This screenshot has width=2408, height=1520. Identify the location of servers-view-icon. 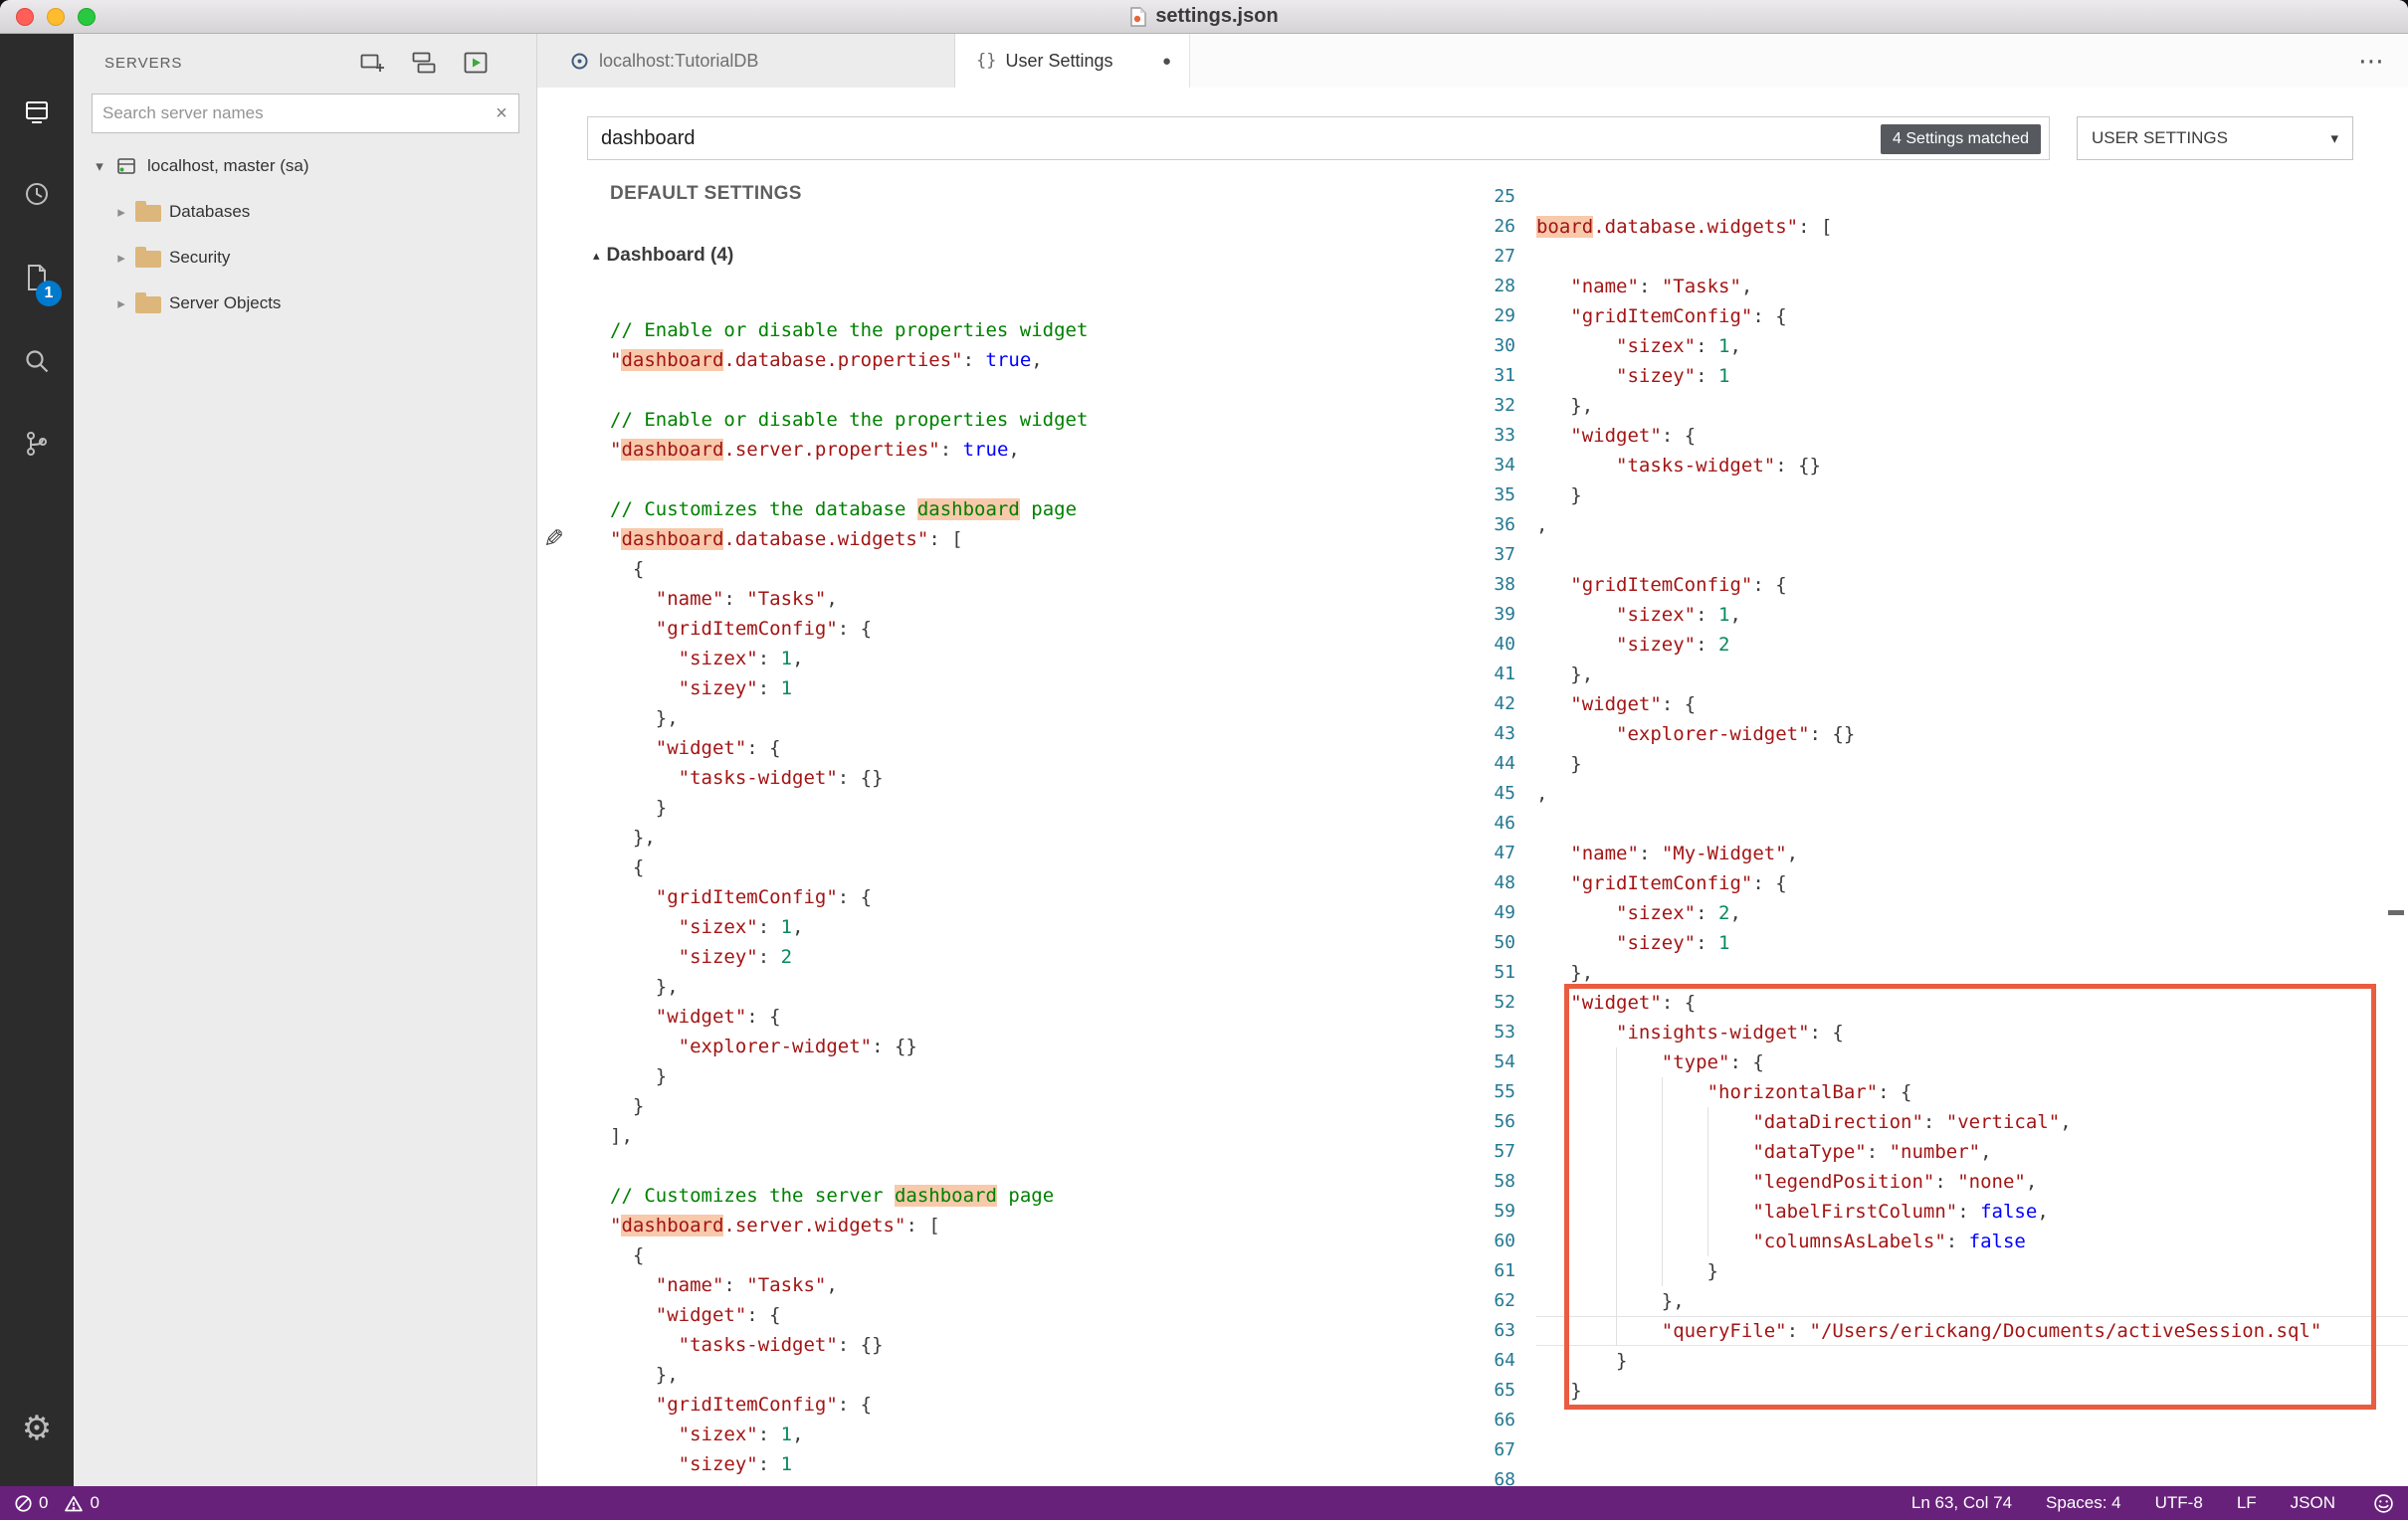
(37, 112).